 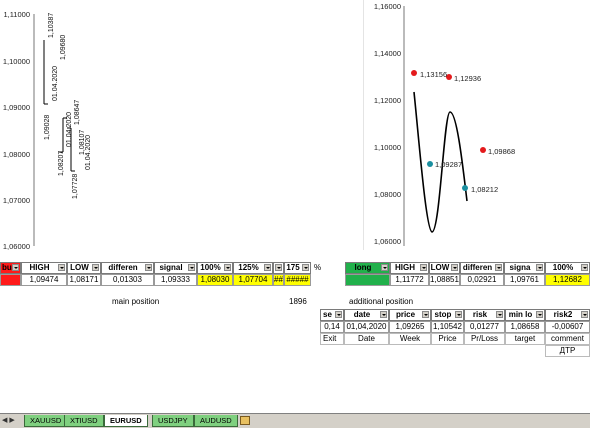 I want to click on cell-high: 1,09474, so click(x=44, y=280).